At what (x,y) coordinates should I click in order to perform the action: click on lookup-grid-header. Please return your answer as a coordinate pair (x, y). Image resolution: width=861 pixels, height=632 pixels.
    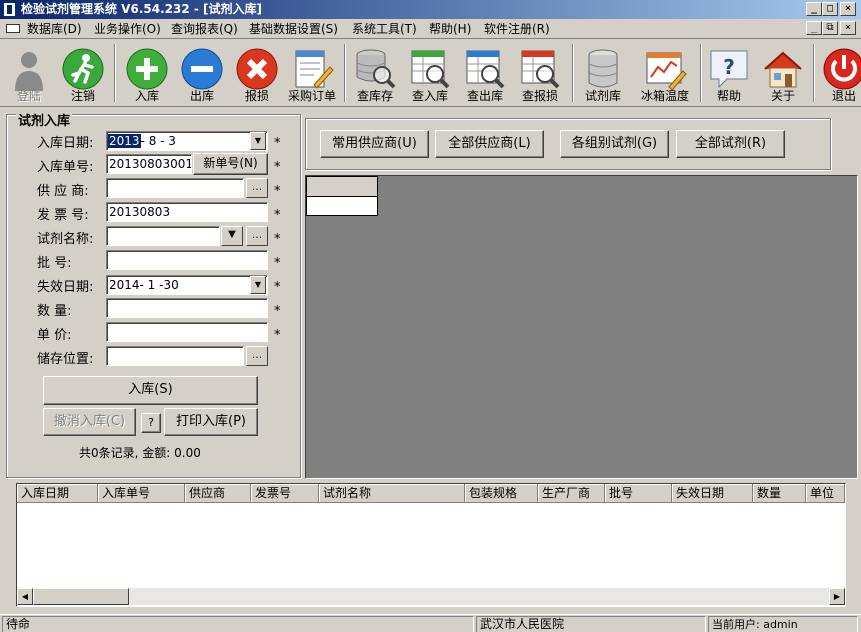
    Looking at the image, I should click on (342, 186).